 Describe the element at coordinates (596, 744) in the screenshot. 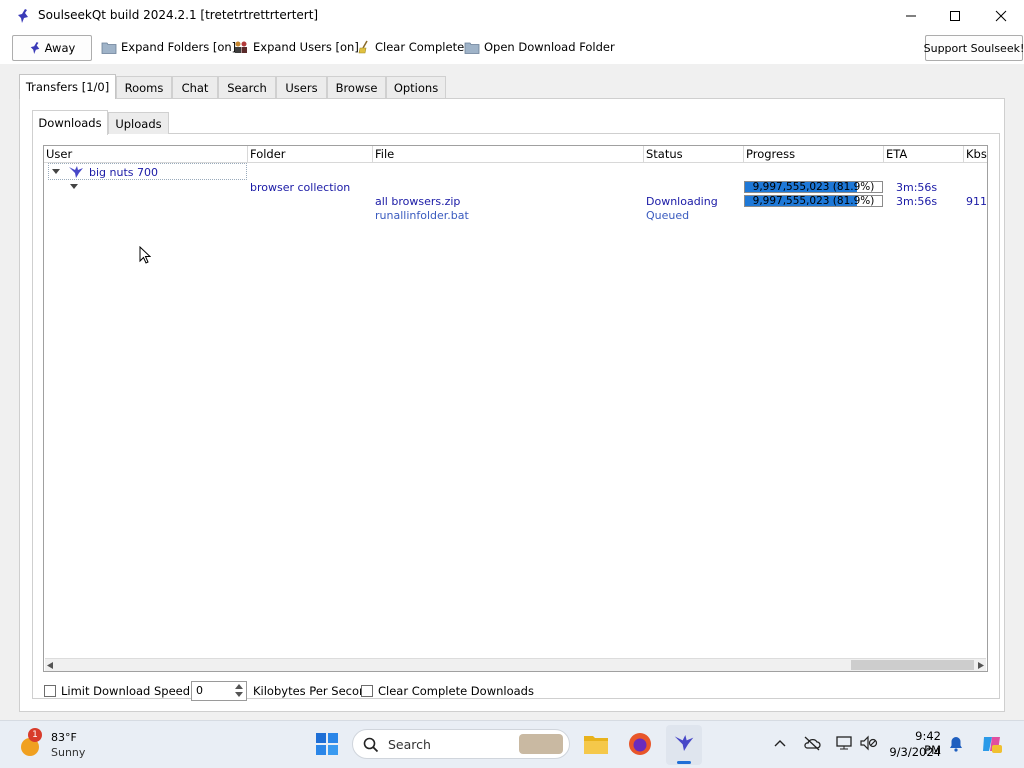

I see `file-explorer-icon` at that location.